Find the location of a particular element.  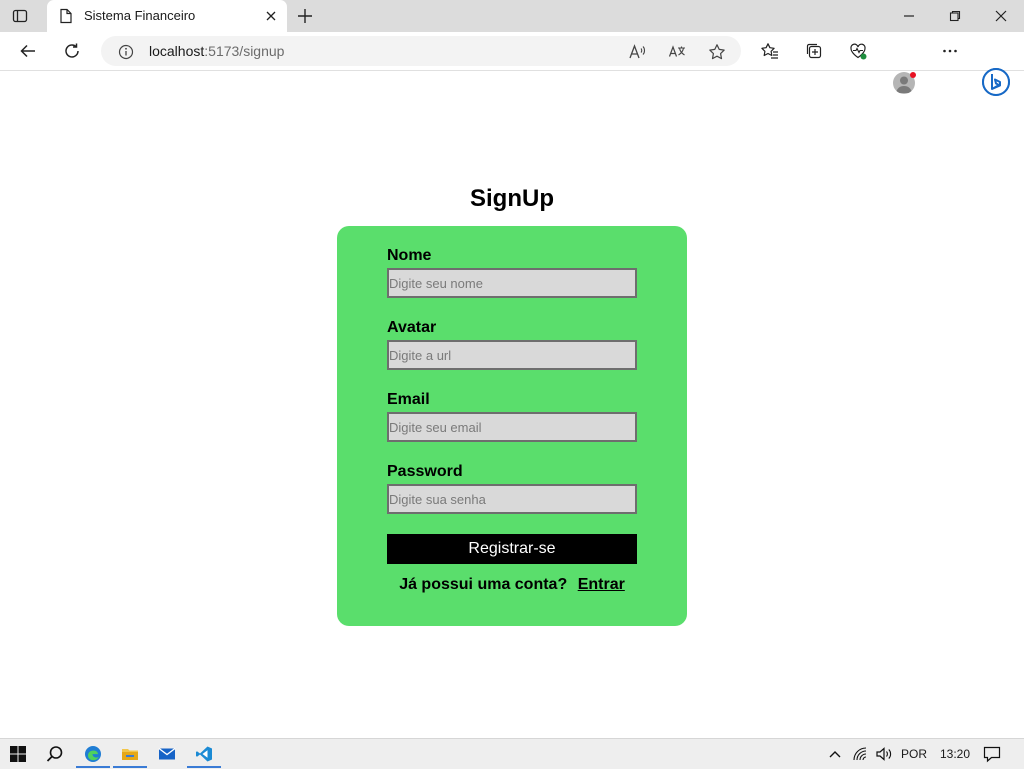

network-icon is located at coordinates (860, 754).